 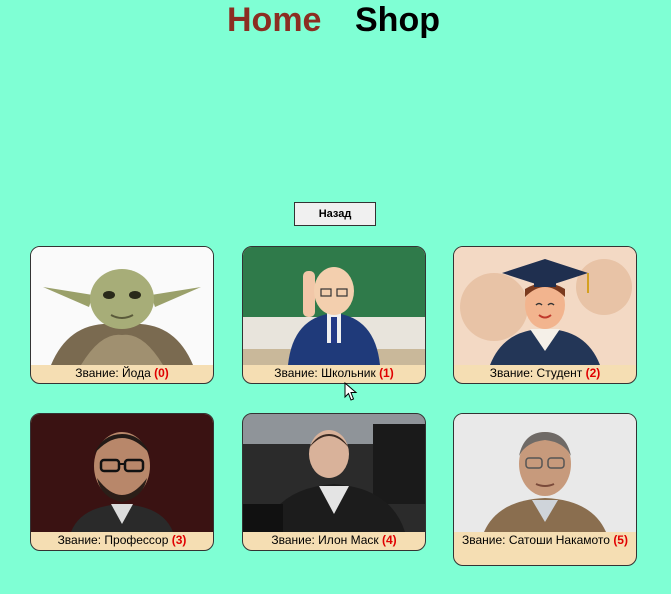 I want to click on top-nav: Home Shop, so click(x=335, y=20).